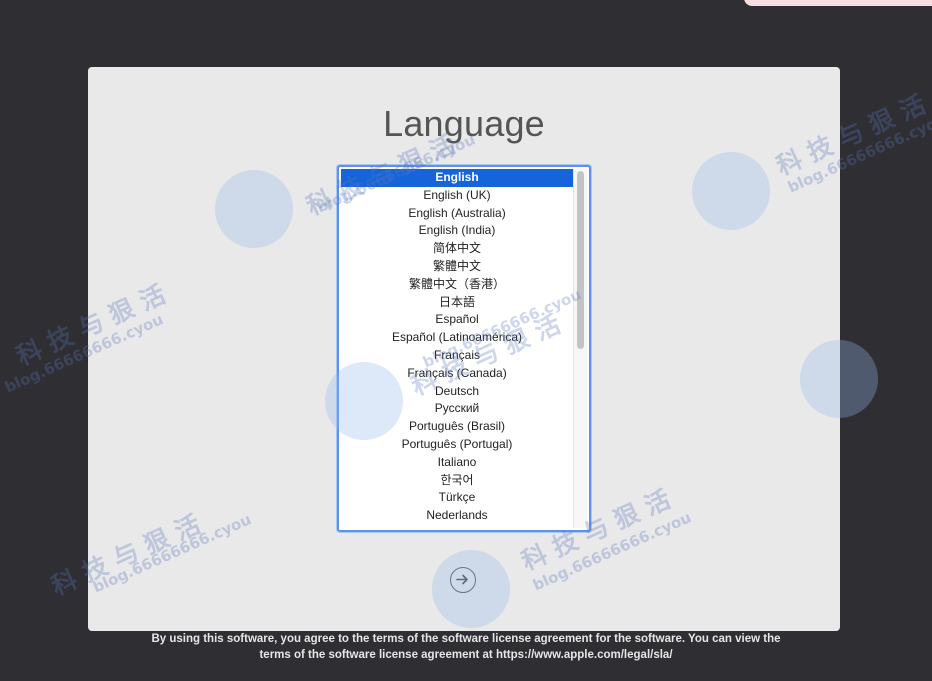 The width and height of the screenshot is (932, 681). What do you see at coordinates (457, 427) in the screenshot?
I see `language-option: Português (Brasil)` at bounding box center [457, 427].